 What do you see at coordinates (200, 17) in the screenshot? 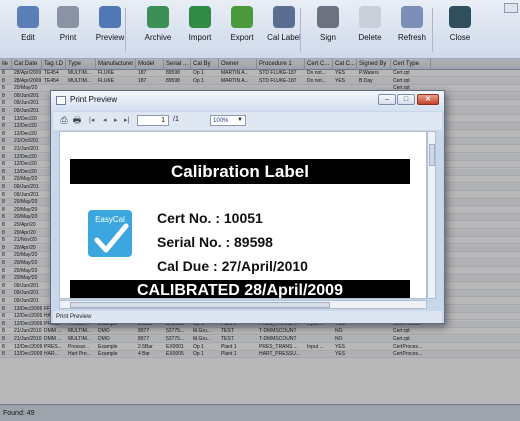
I see `import-icon` at bounding box center [200, 17].